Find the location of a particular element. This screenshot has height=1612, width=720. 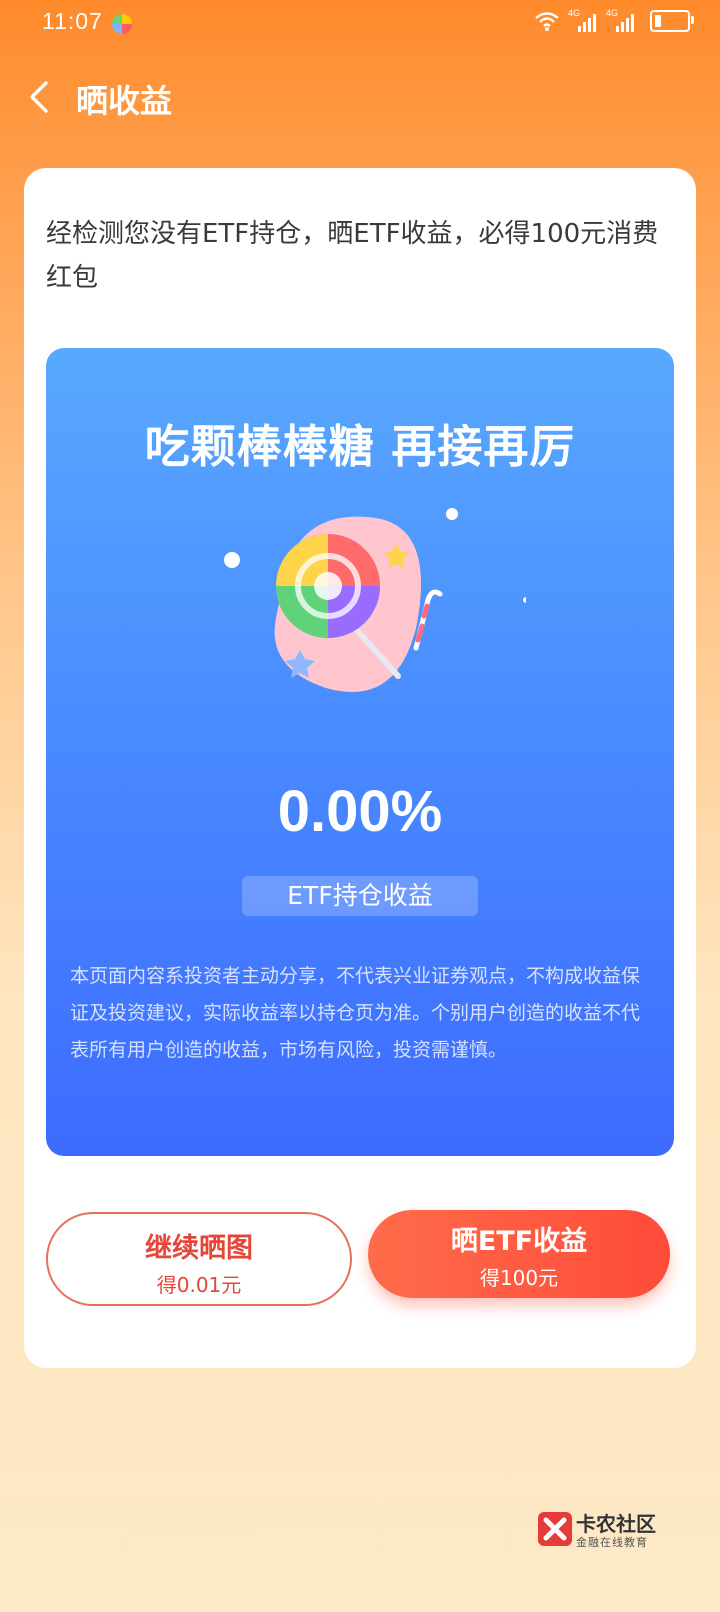

panel-headline: 吃颗棒棒糖 再接再厉 is located at coordinates (360, 446).